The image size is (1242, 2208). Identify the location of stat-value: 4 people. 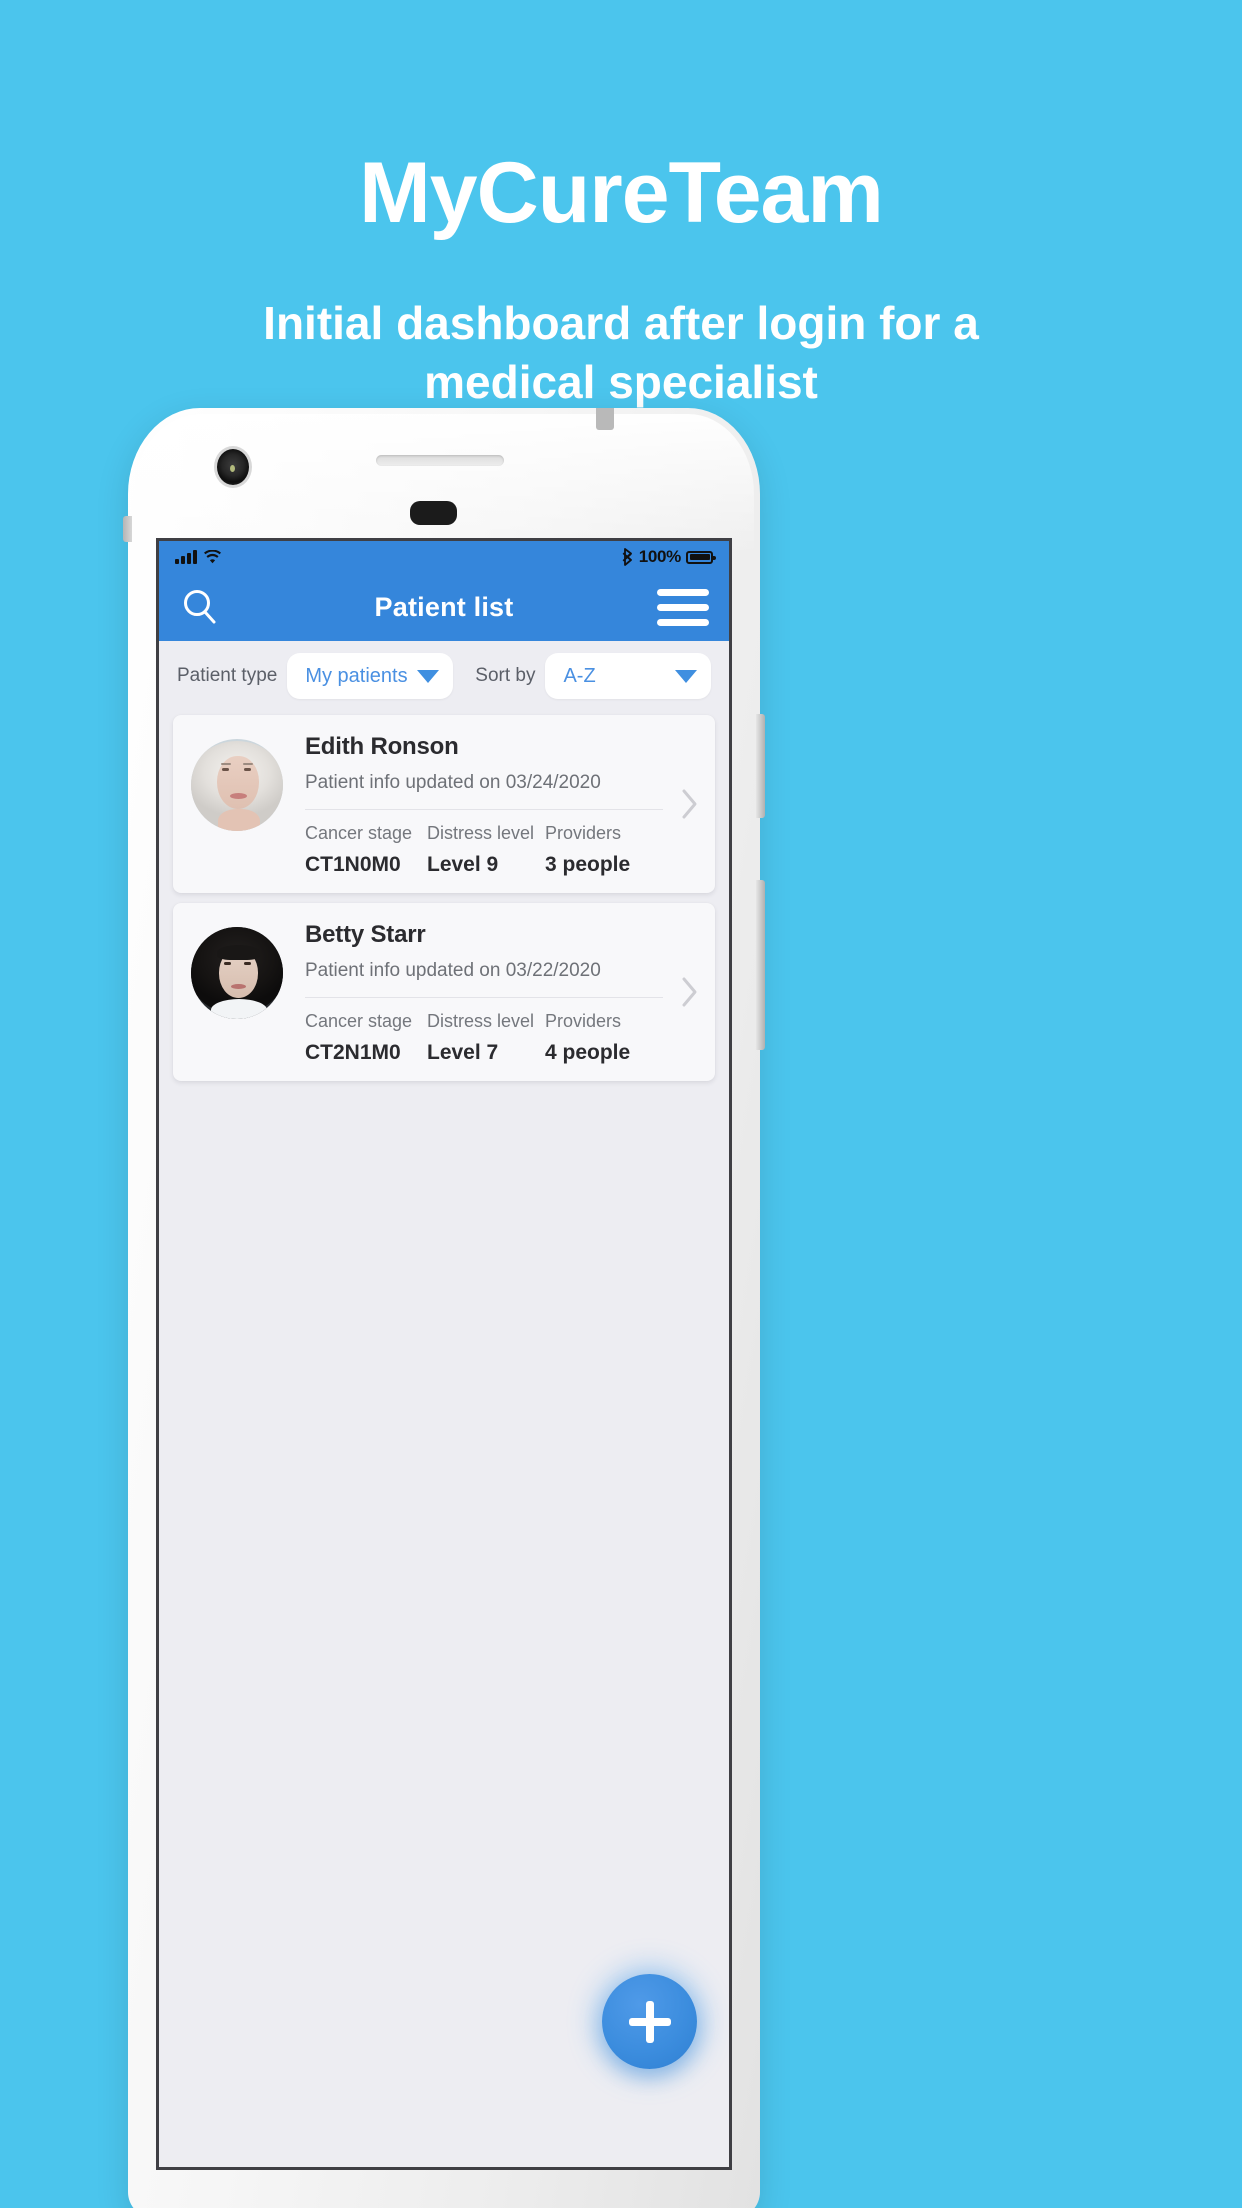
(588, 1052).